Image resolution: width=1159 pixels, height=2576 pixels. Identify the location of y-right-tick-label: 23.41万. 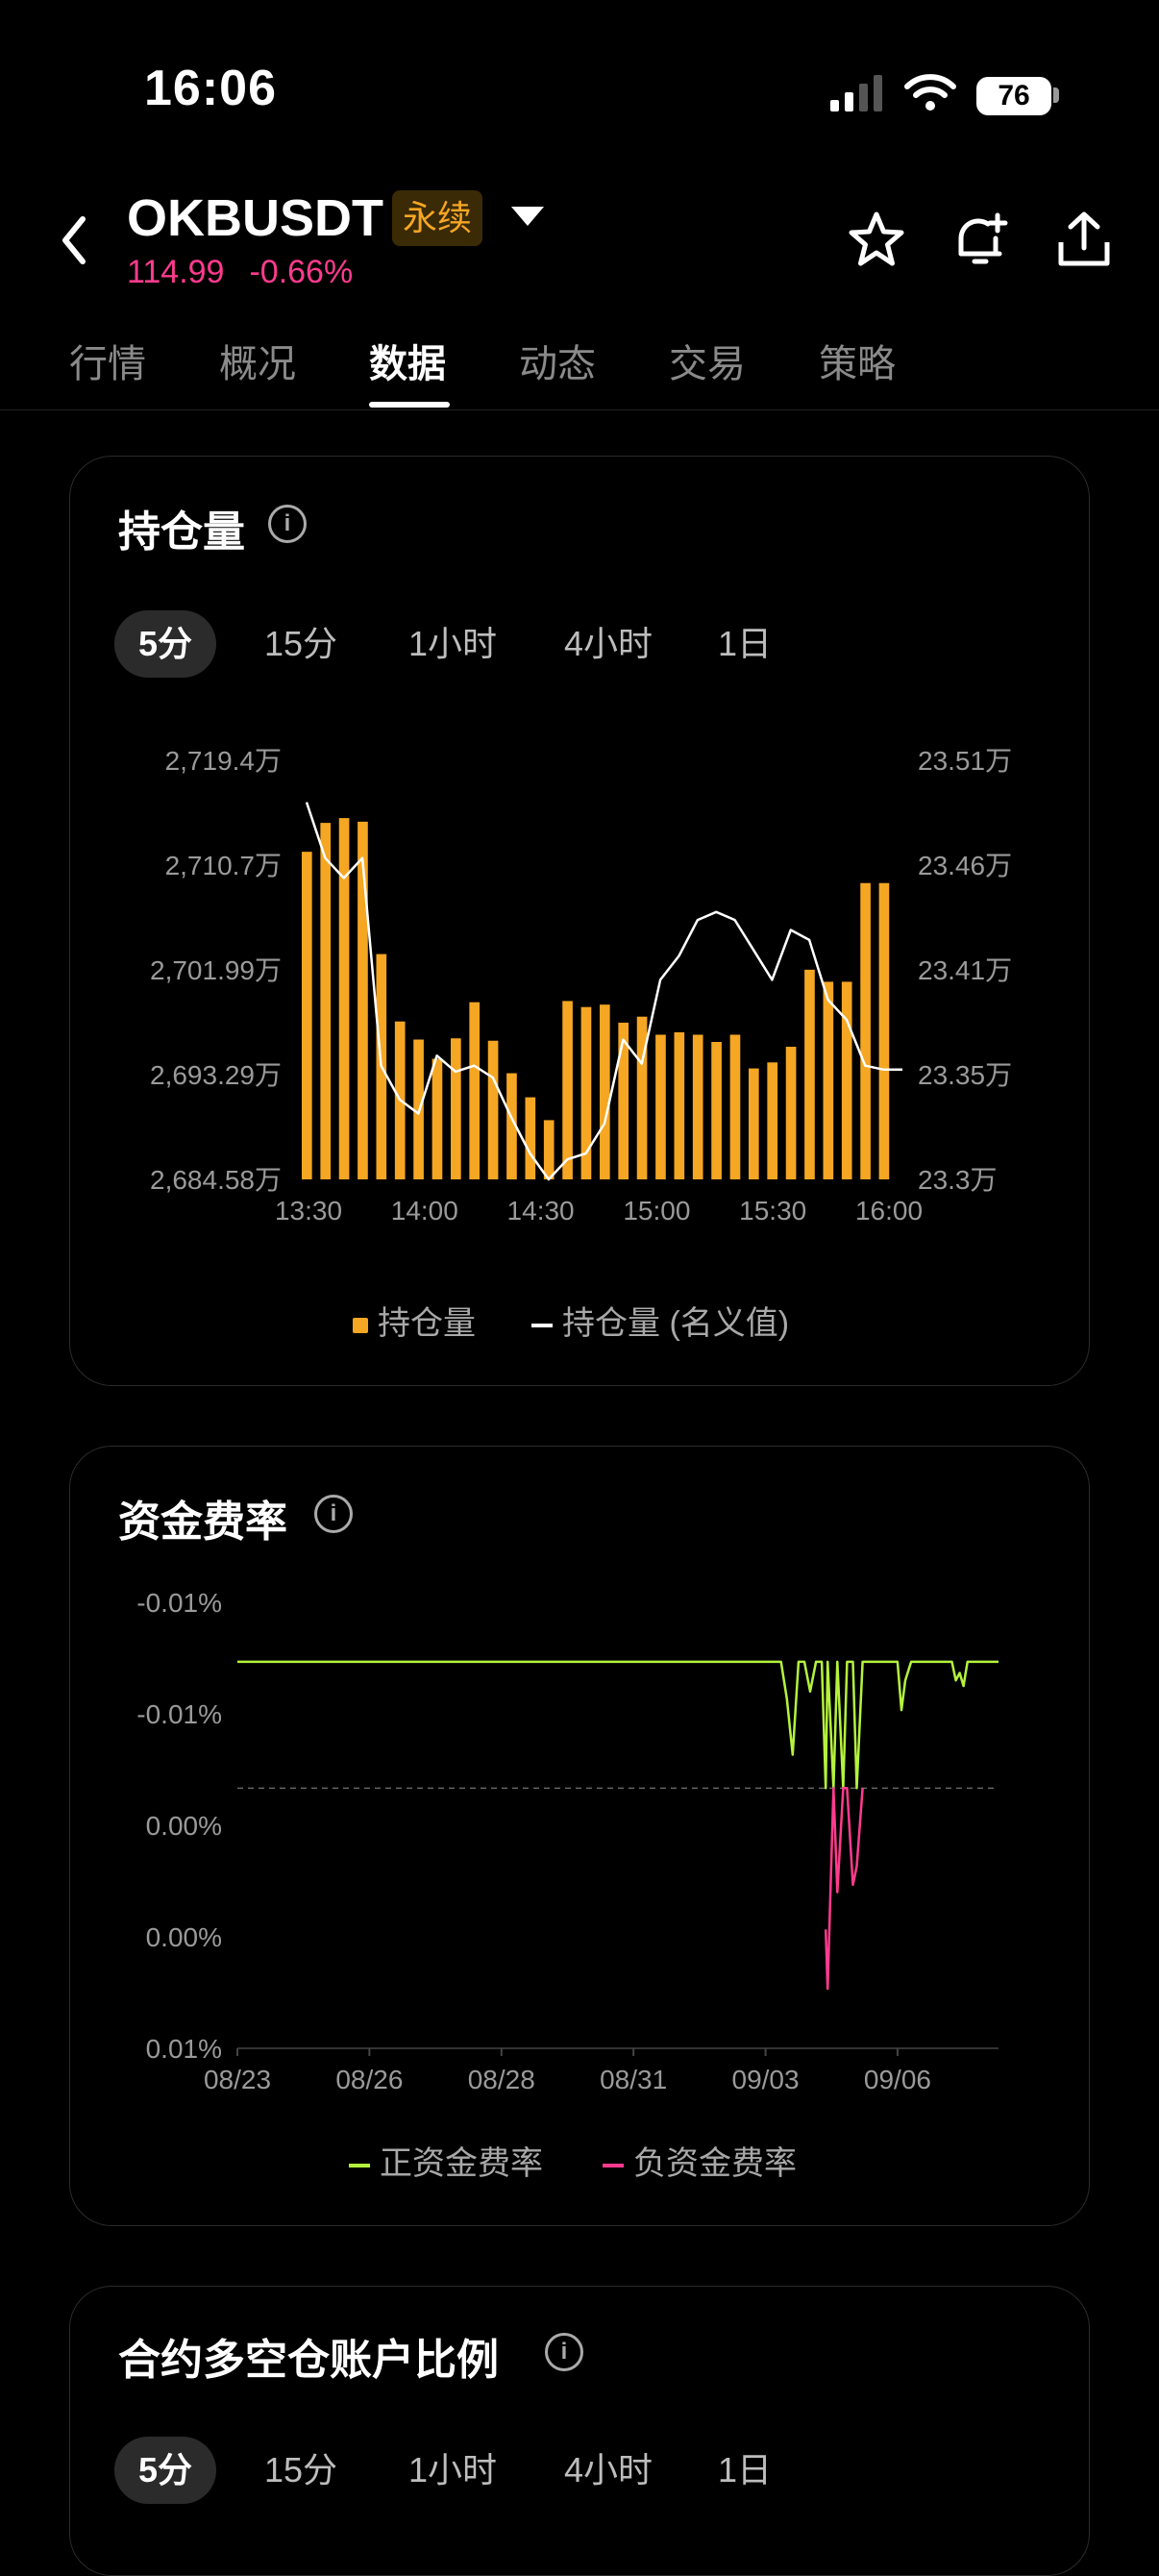
(965, 970).